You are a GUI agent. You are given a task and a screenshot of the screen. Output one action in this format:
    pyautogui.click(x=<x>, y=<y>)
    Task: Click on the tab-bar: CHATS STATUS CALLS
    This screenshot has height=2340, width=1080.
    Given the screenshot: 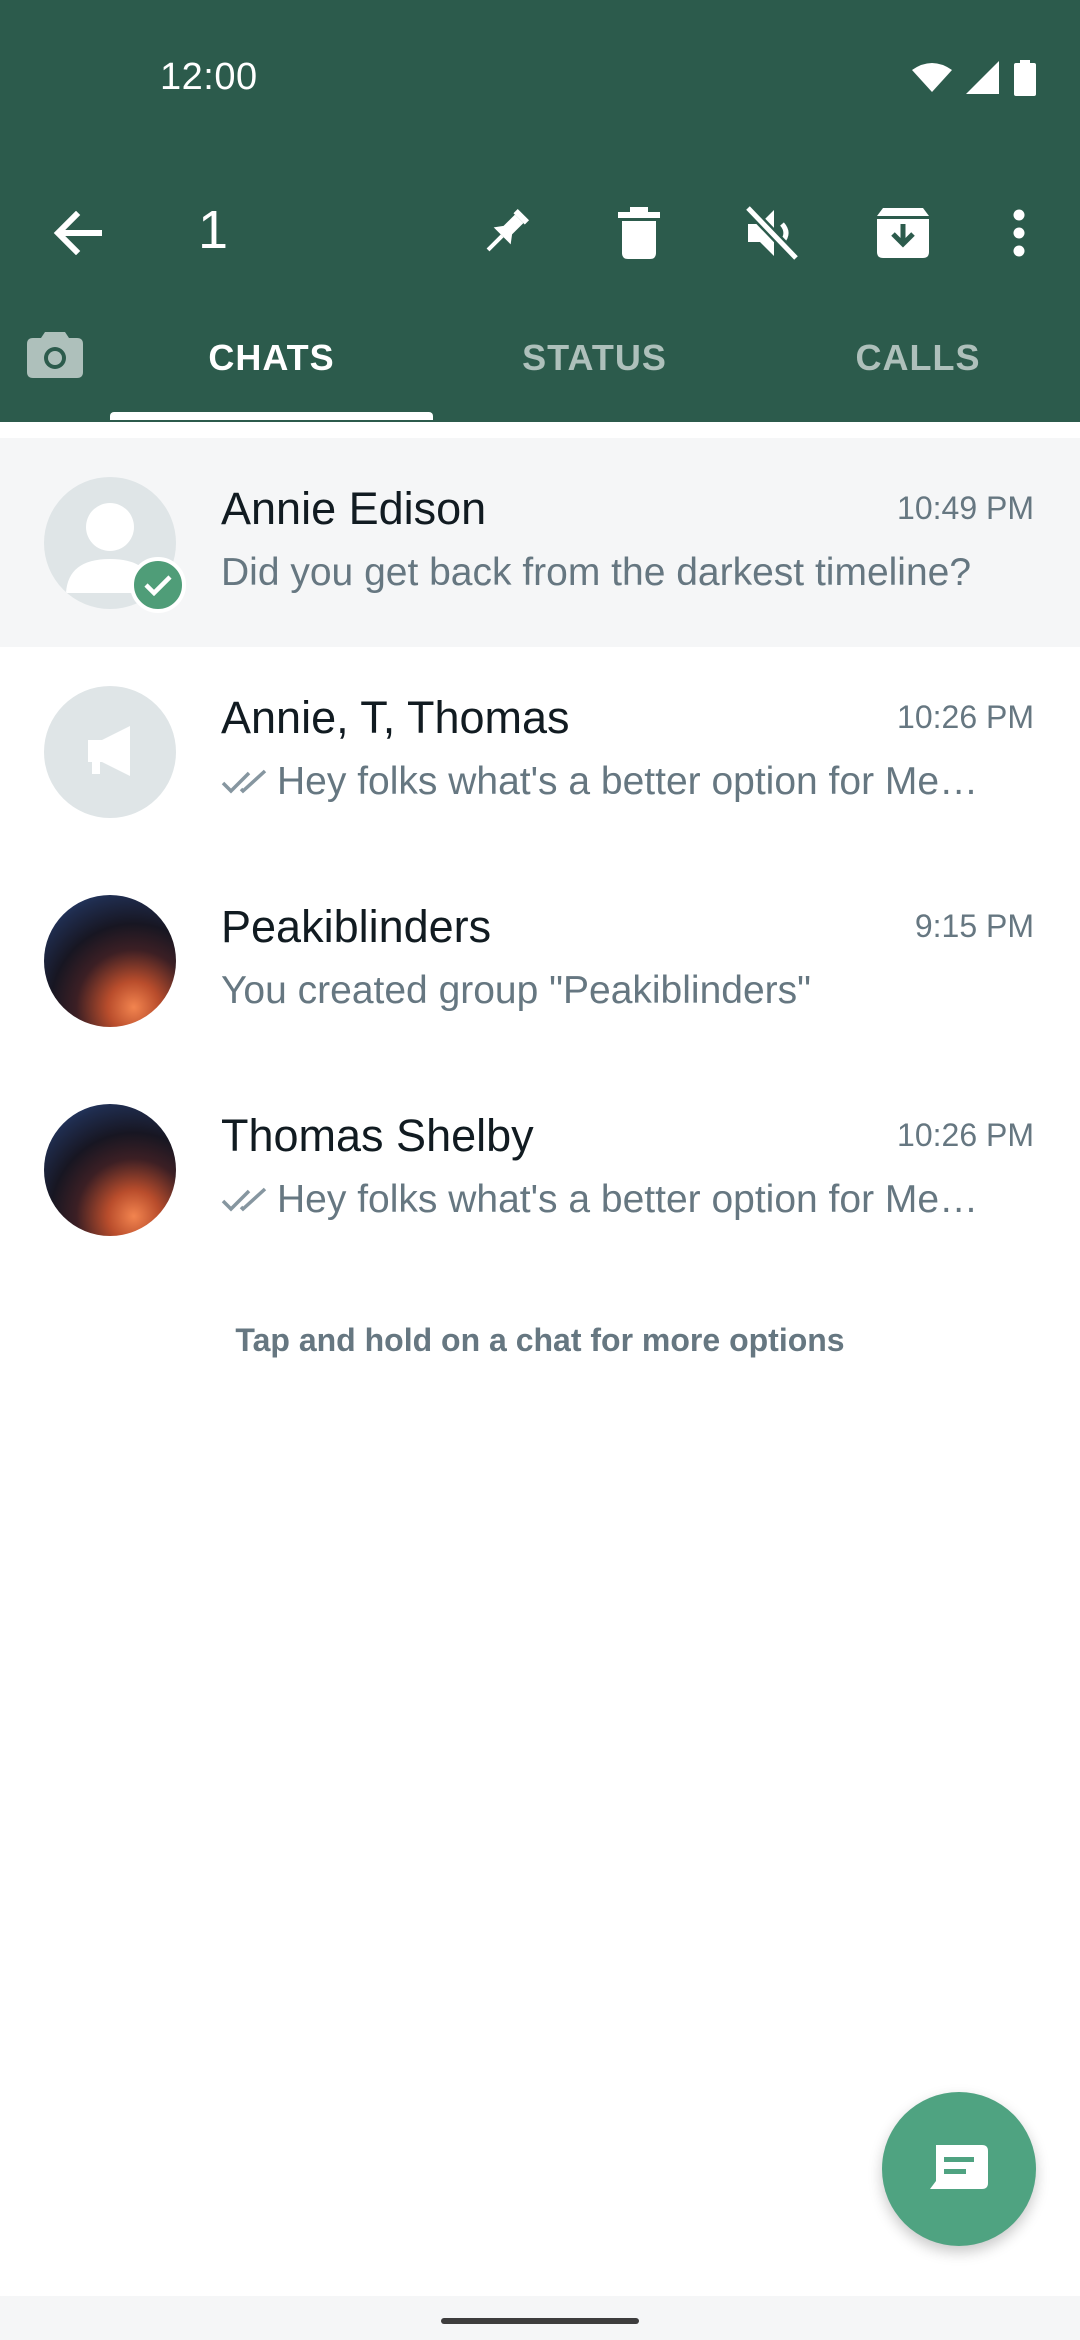 What is the action you would take?
    pyautogui.click(x=540, y=363)
    